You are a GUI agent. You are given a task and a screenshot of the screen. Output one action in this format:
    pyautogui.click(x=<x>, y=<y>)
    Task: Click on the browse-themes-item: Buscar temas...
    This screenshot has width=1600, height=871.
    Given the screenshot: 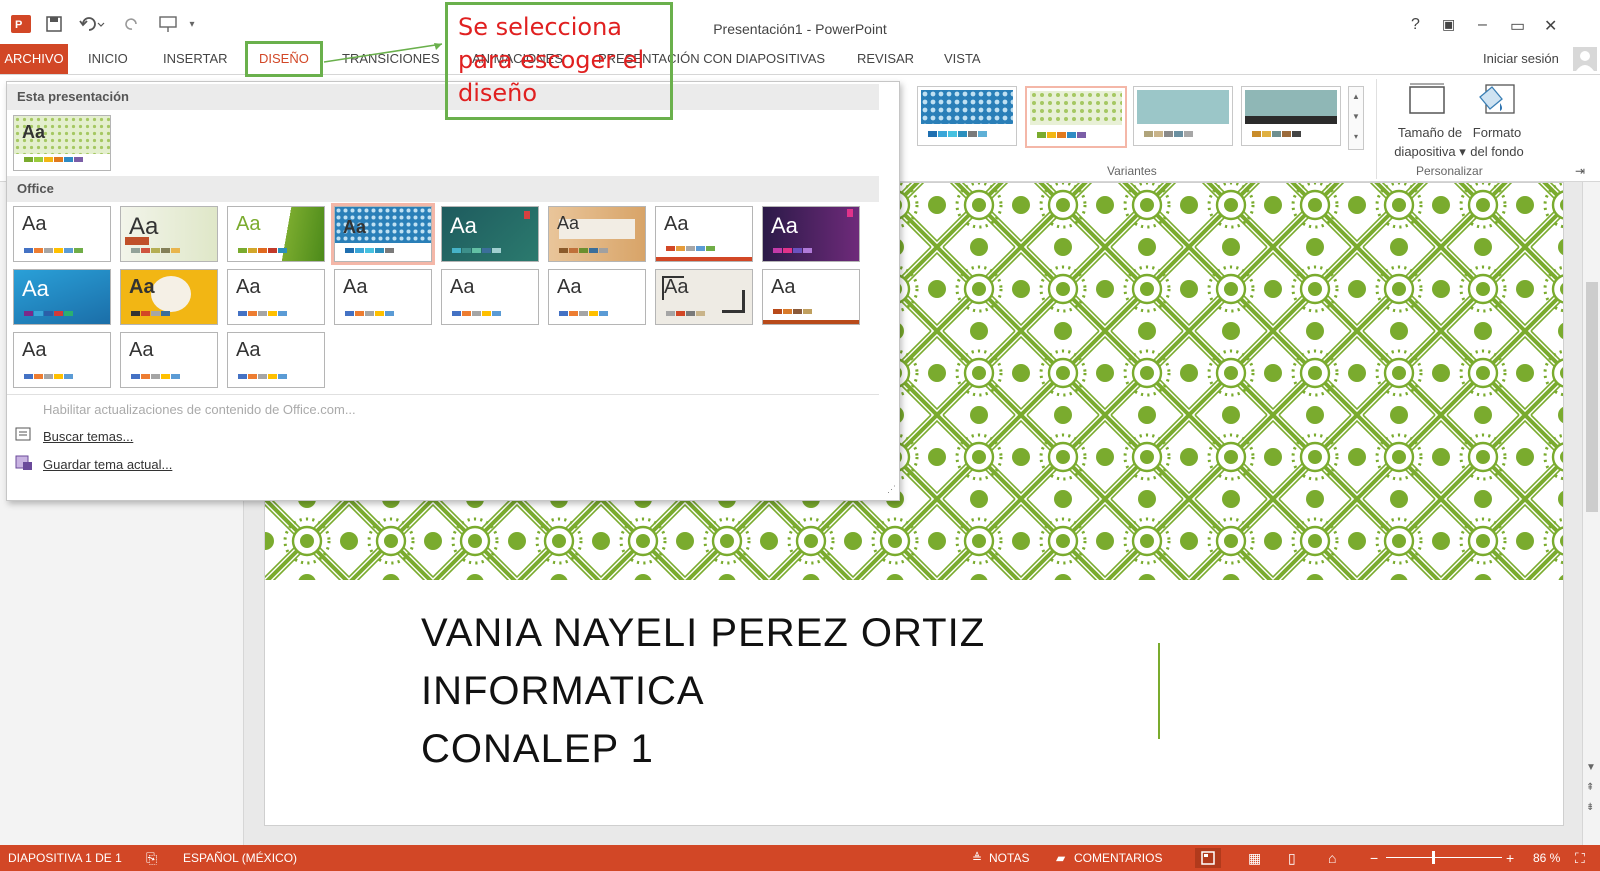 What is the action you would take?
    pyautogui.click(x=88, y=436)
    